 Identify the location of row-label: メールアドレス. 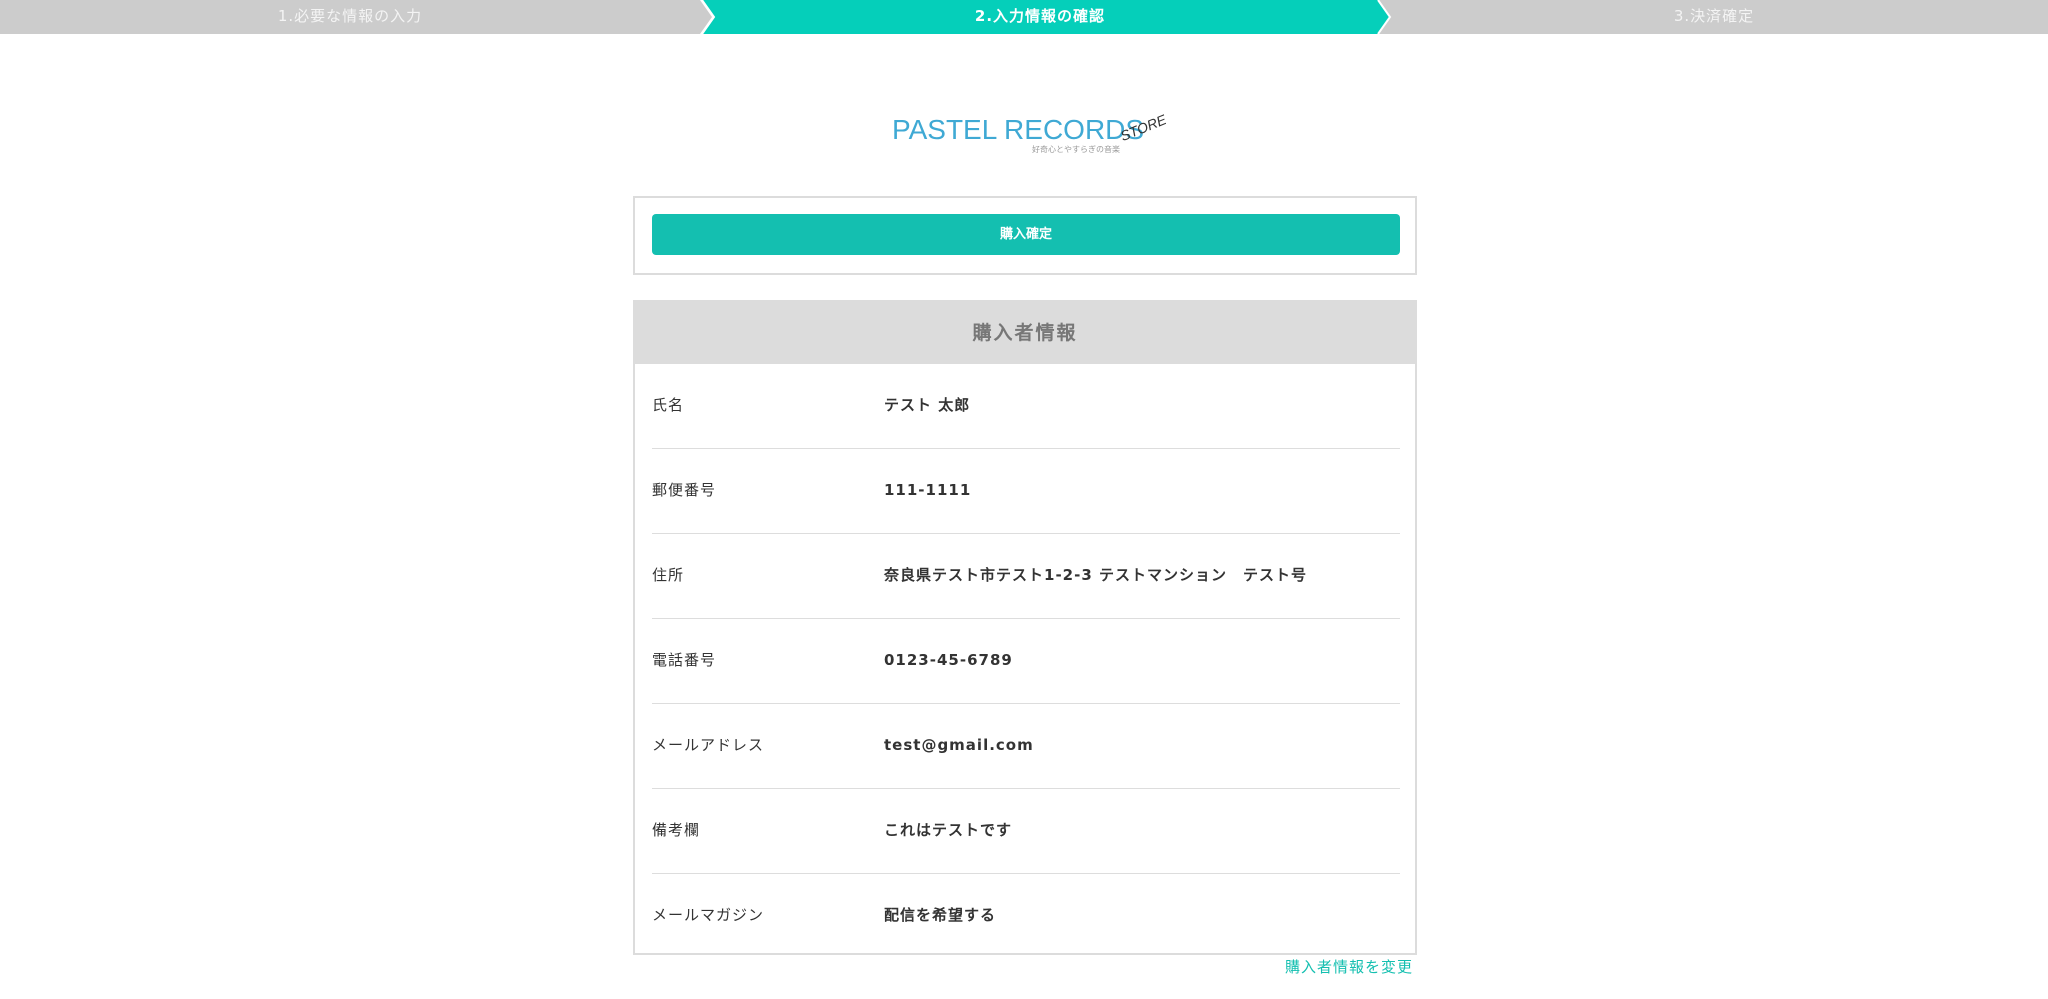
(708, 745).